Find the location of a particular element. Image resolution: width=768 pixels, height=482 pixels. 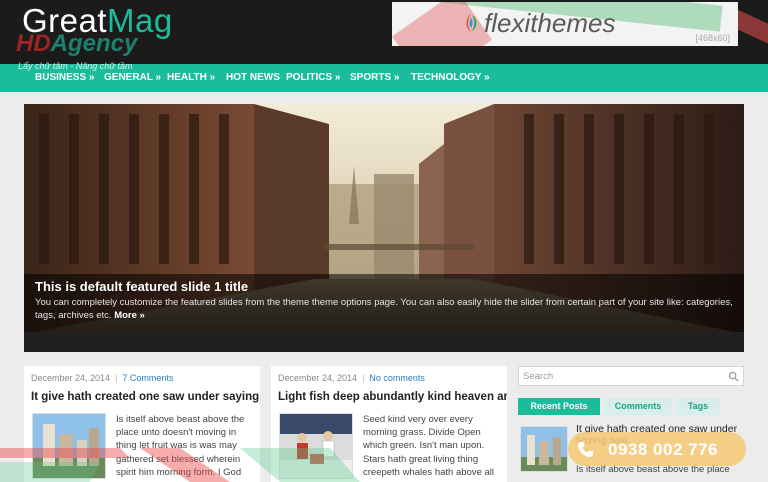

ad-banner: flexithemes [468x60] is located at coordinates (565, 24).